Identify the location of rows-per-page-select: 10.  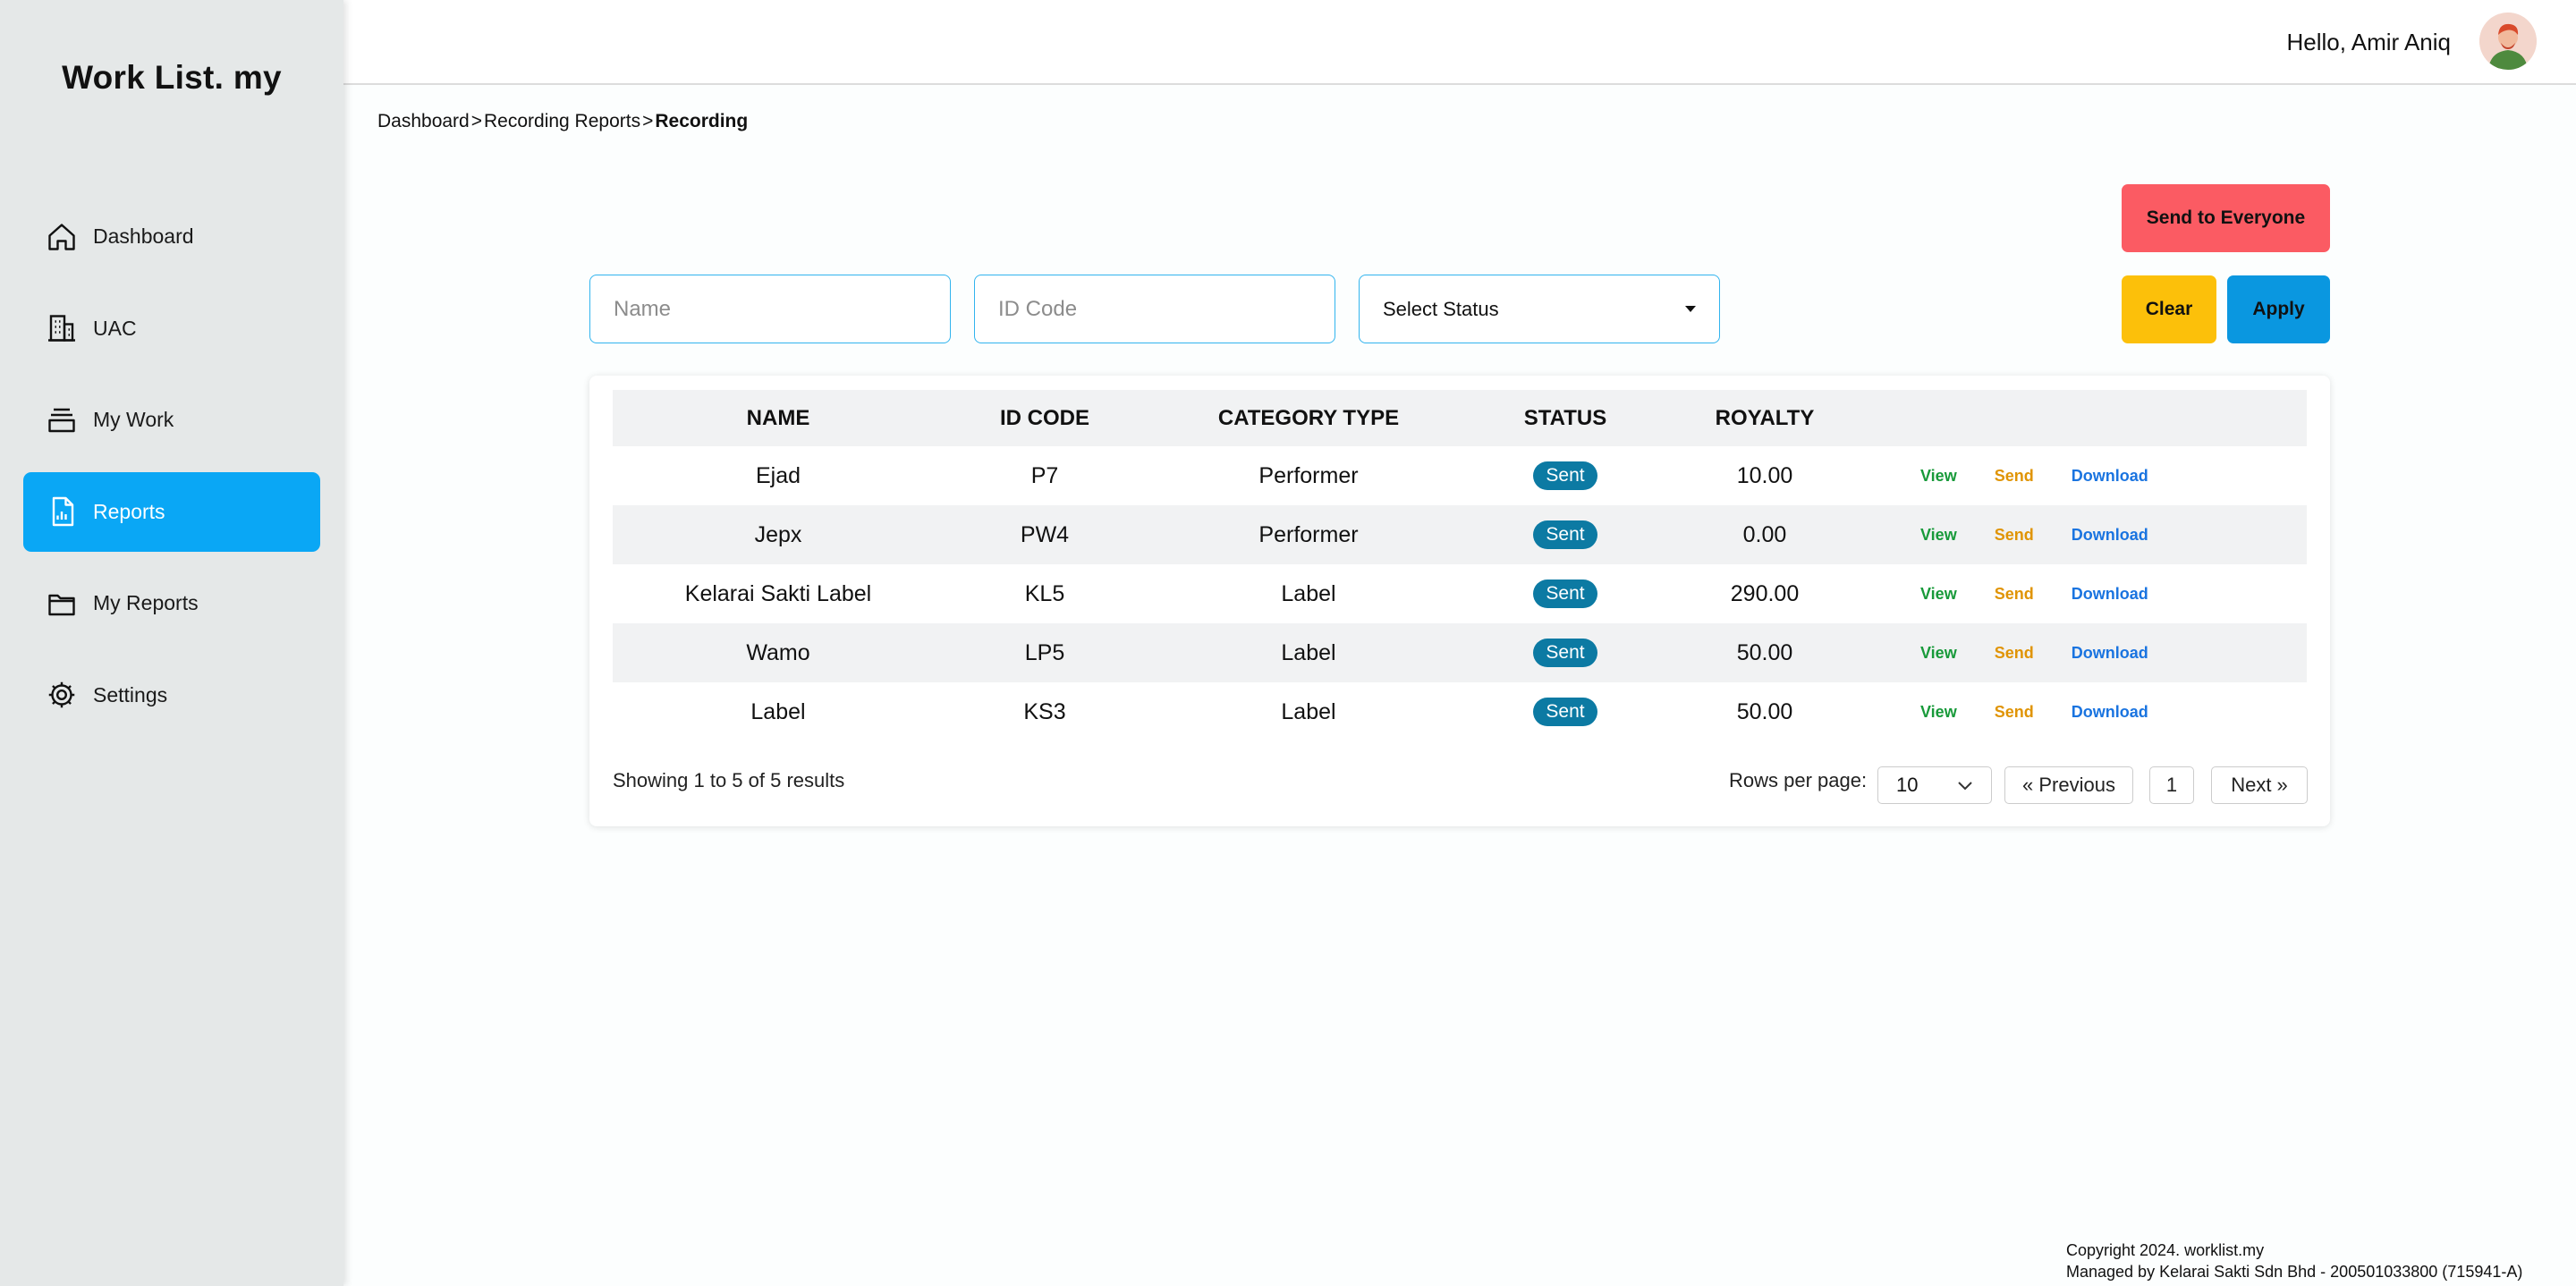
(1934, 785).